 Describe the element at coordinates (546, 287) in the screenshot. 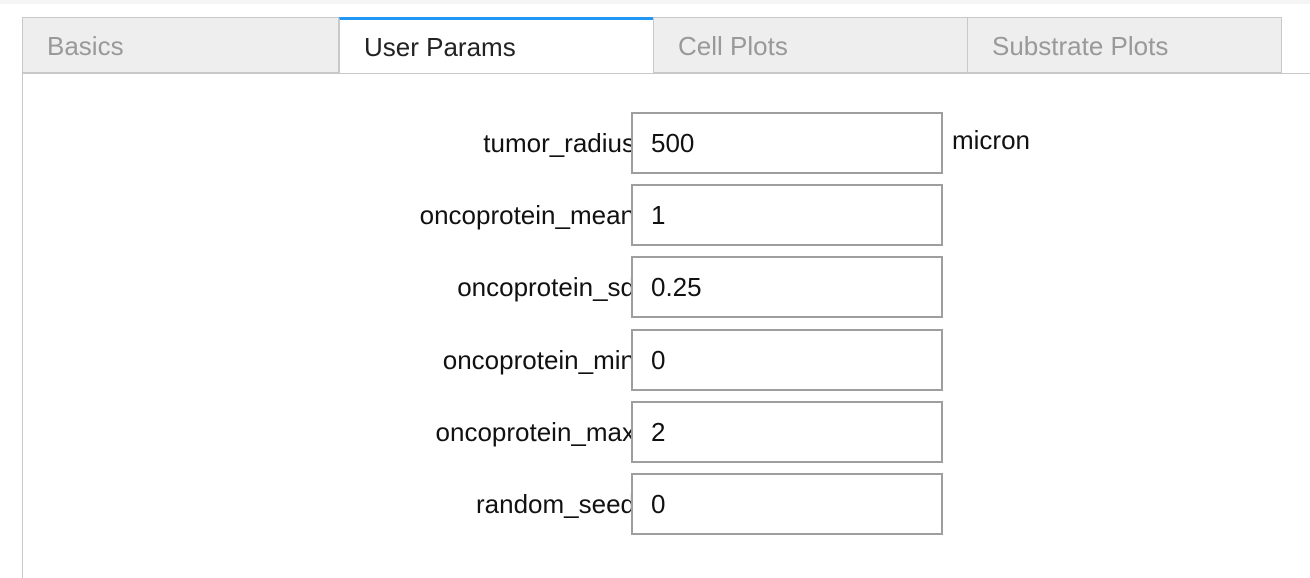

I see `param-label-oncoprotein-sd: oncoprotein_sd` at that location.